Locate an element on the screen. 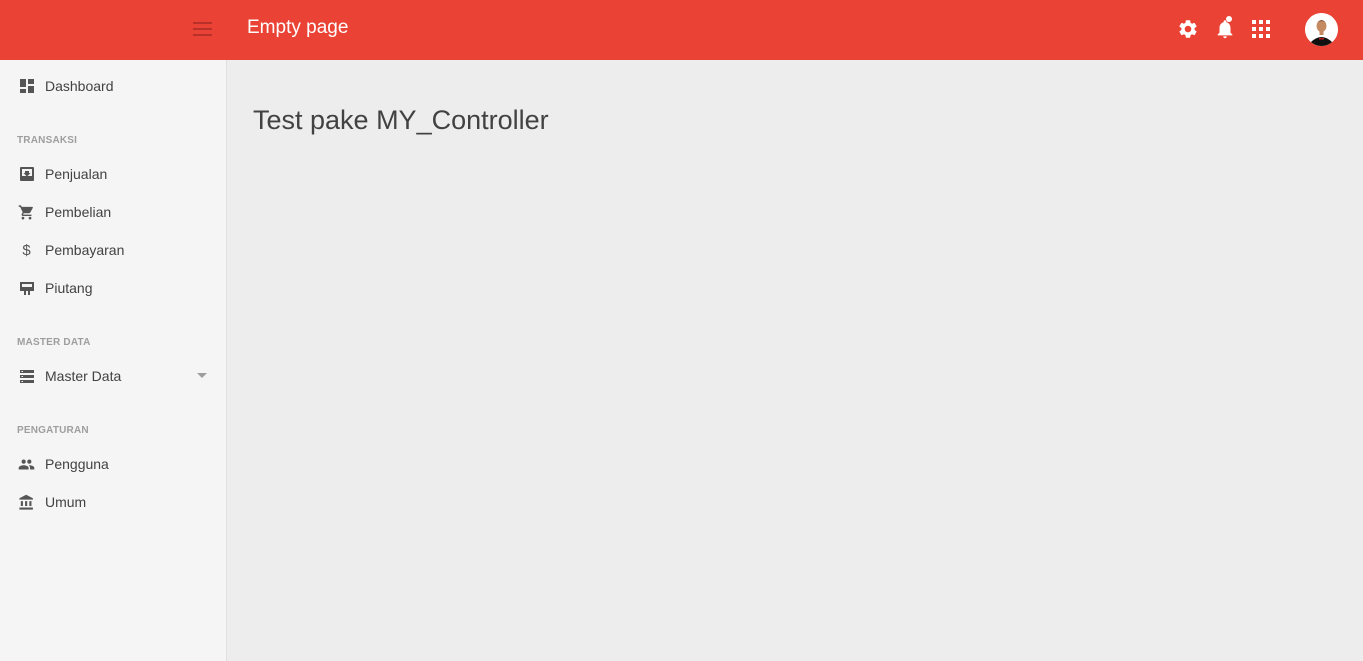 The height and width of the screenshot is (661, 1363). section-title-pengaturan: PENGATURAN is located at coordinates (53, 430).